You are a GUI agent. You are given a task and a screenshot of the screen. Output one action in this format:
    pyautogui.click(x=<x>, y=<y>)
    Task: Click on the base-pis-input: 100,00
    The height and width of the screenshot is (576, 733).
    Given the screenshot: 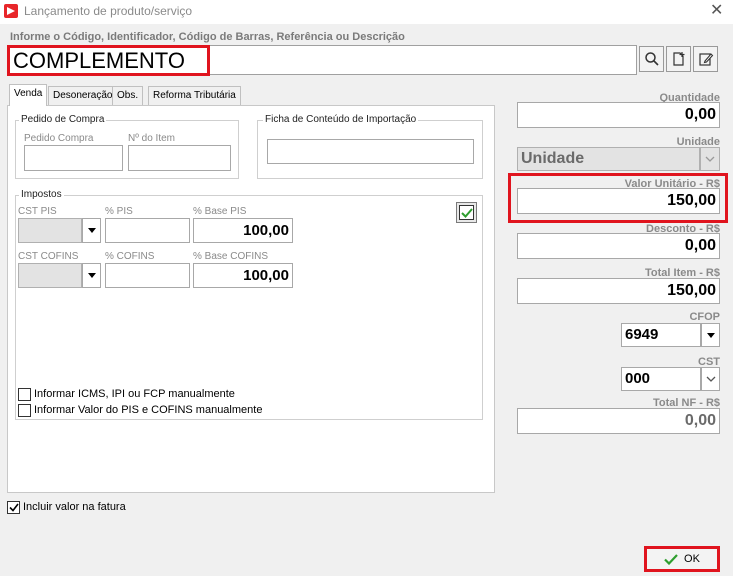 What is the action you would take?
    pyautogui.click(x=243, y=230)
    